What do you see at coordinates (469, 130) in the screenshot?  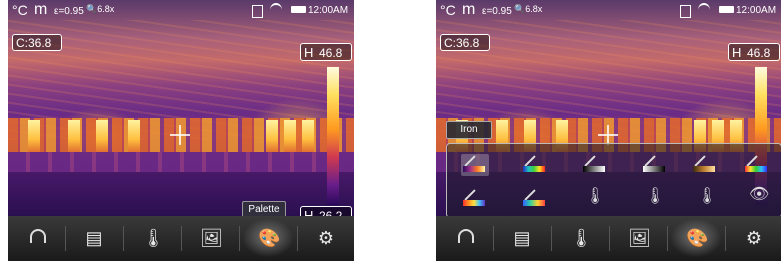 I see `palette-name-label: Iron` at bounding box center [469, 130].